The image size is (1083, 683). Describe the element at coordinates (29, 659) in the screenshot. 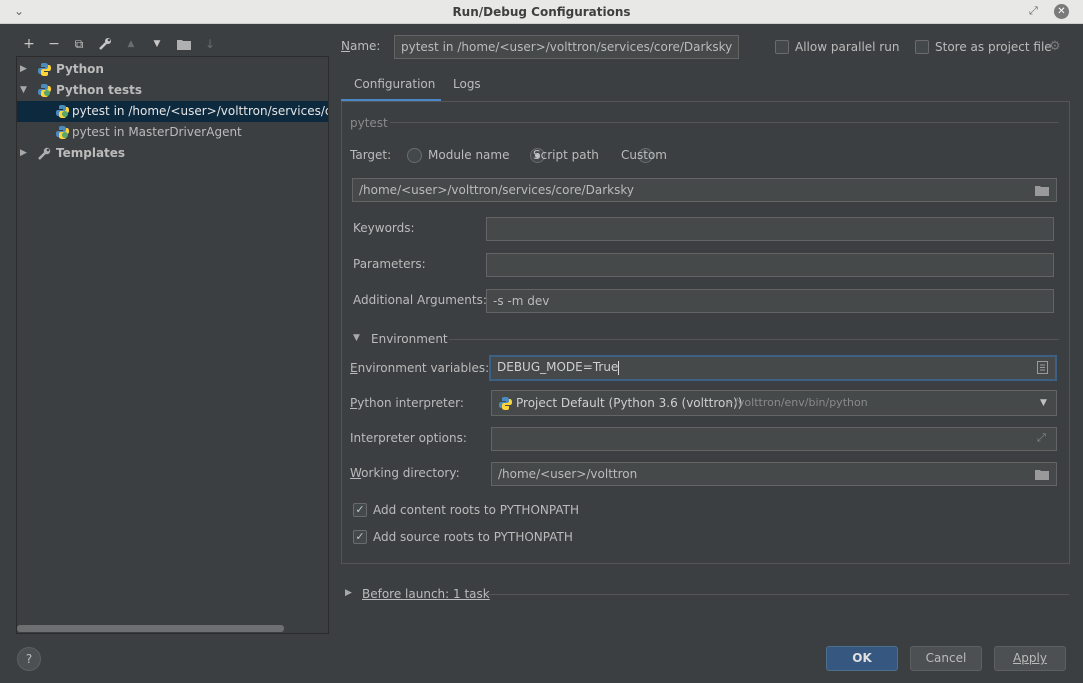

I see `help-button: ?` at that location.